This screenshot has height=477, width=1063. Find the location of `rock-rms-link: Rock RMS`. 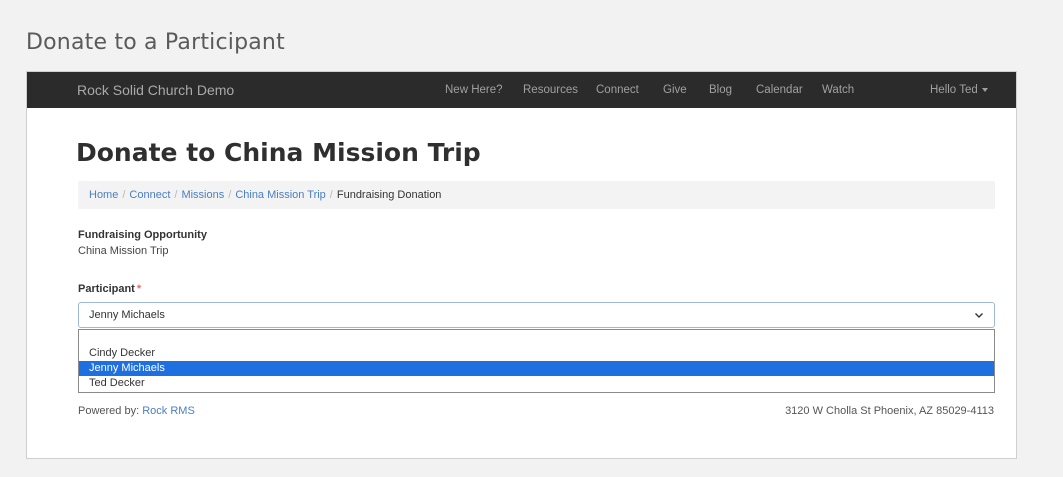

rock-rms-link: Rock RMS is located at coordinates (168, 411).